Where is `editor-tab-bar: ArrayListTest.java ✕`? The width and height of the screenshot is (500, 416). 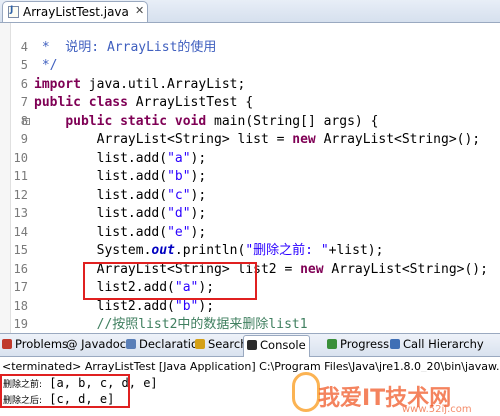 editor-tab-bar: ArrayListTest.java ✕ is located at coordinates (250, 11).